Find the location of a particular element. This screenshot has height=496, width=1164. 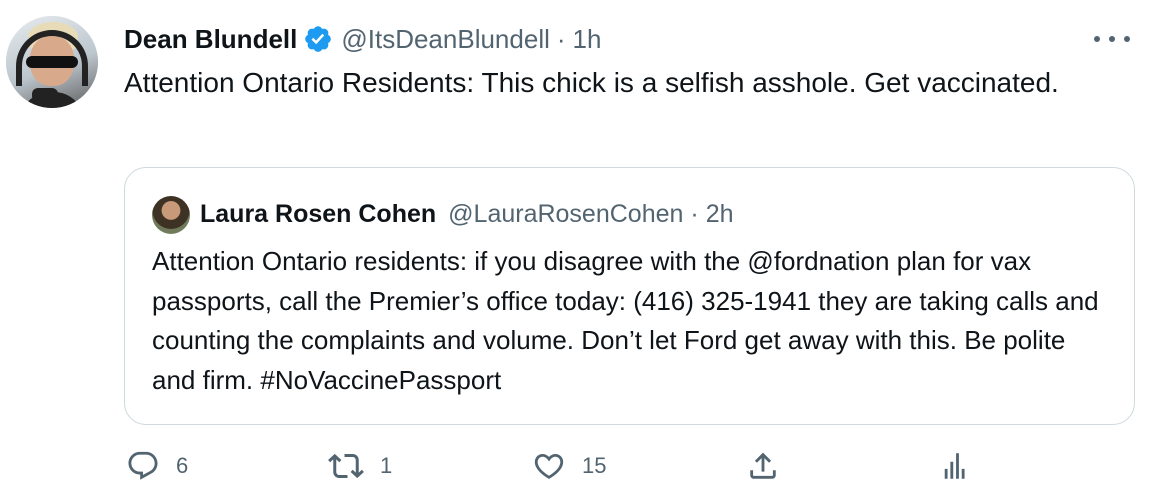

reply-icon is located at coordinates (143, 465).